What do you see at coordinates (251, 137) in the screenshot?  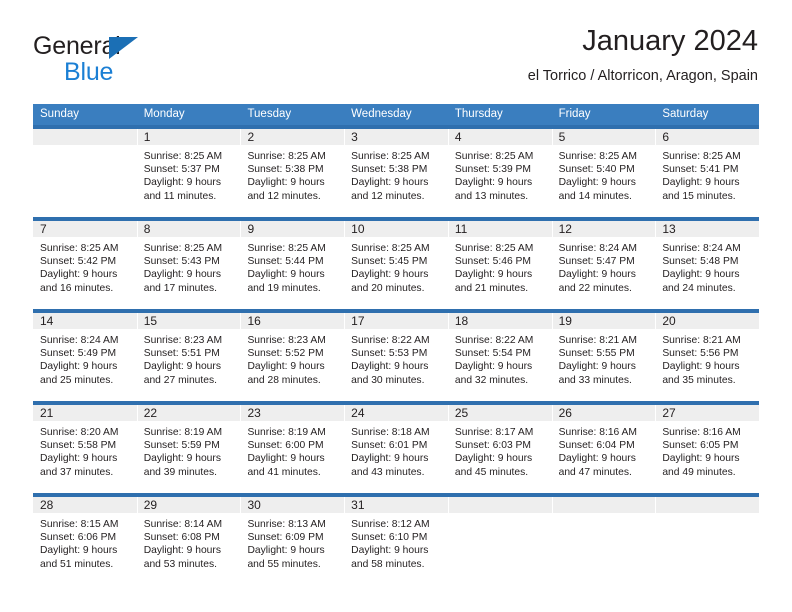 I see `day-number: 2` at bounding box center [251, 137].